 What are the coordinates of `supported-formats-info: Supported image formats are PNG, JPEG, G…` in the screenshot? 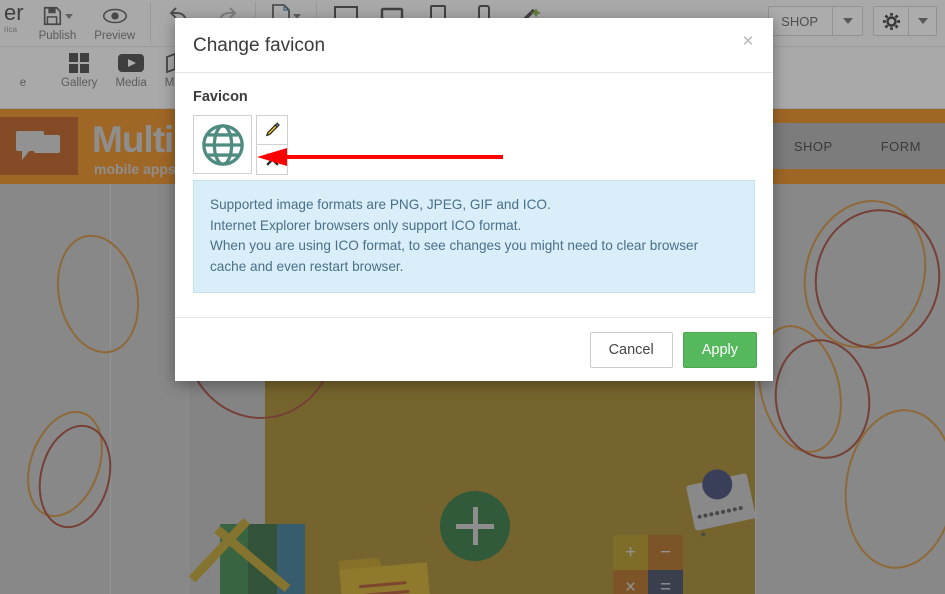 It's located at (474, 236).